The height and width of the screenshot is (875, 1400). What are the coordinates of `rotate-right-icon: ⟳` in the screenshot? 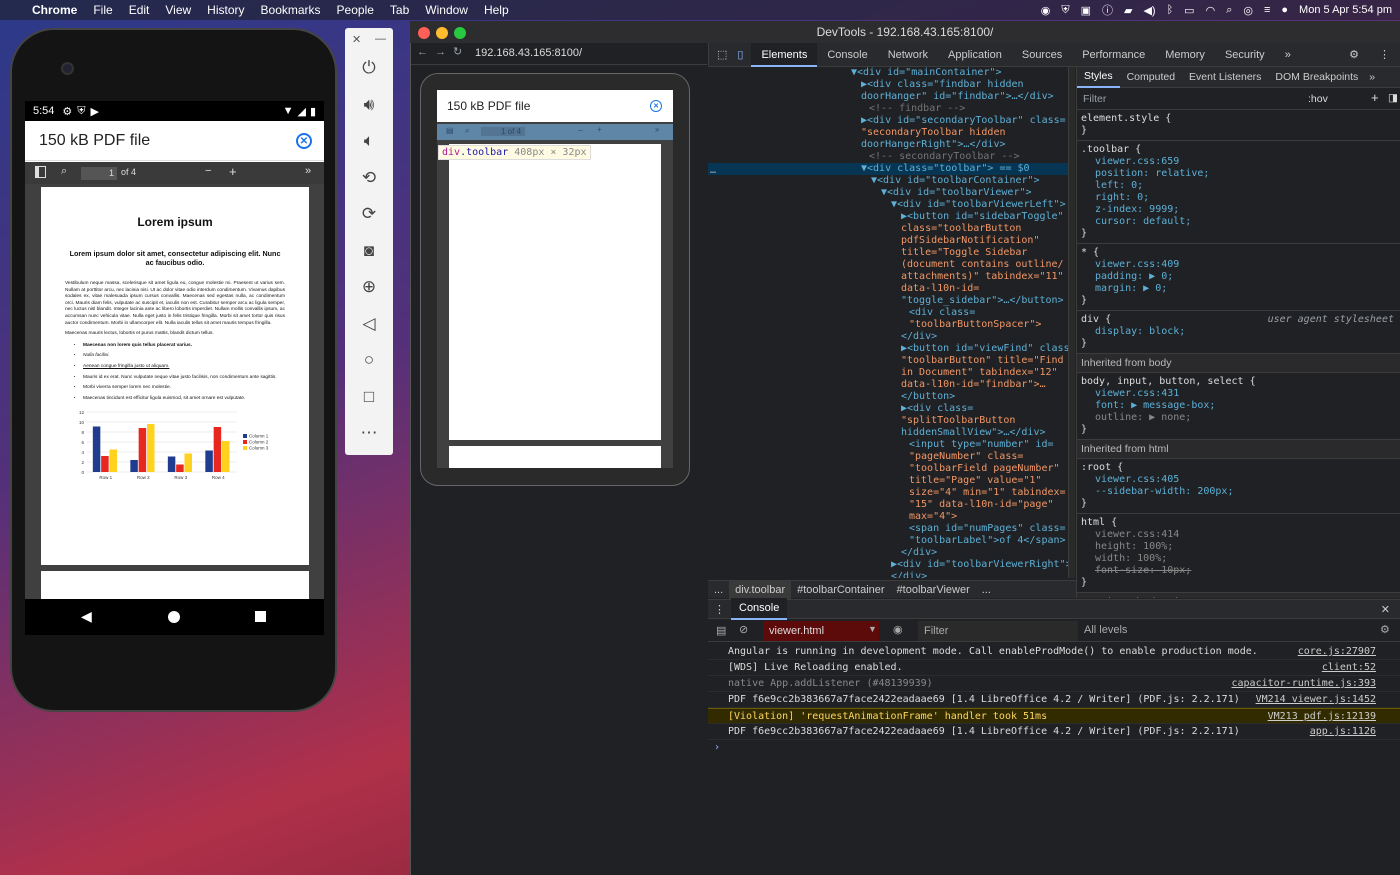 It's located at (369, 214).